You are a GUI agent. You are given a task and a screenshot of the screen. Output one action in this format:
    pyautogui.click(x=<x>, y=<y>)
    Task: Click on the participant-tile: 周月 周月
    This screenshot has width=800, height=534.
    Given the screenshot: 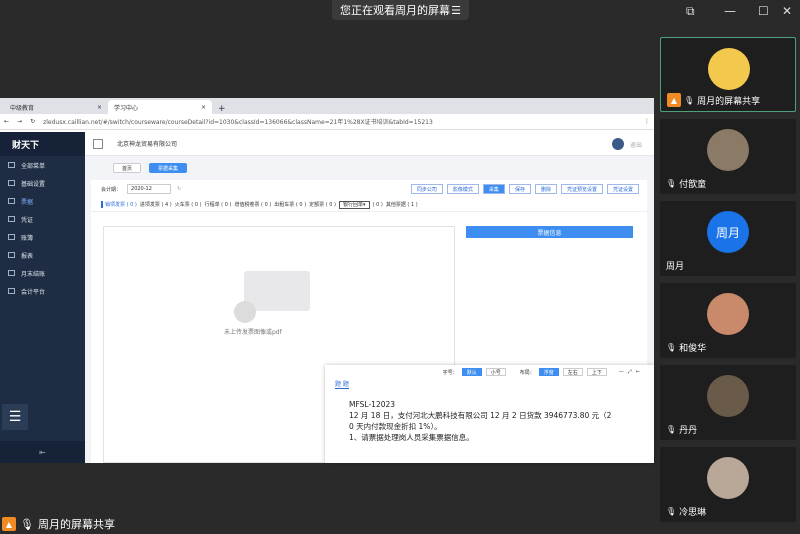 What is the action you would take?
    pyautogui.click(x=728, y=238)
    